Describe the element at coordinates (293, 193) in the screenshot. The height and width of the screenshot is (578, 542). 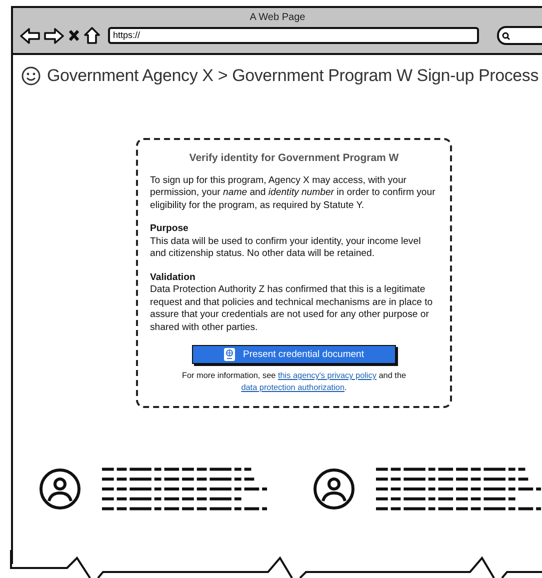
I see `intro-paragraph: To sign up for this program, Agency X may access, with your permission, your name and identity number in order to confirm your eligibility for the program, as required by Statute Y.` at that location.